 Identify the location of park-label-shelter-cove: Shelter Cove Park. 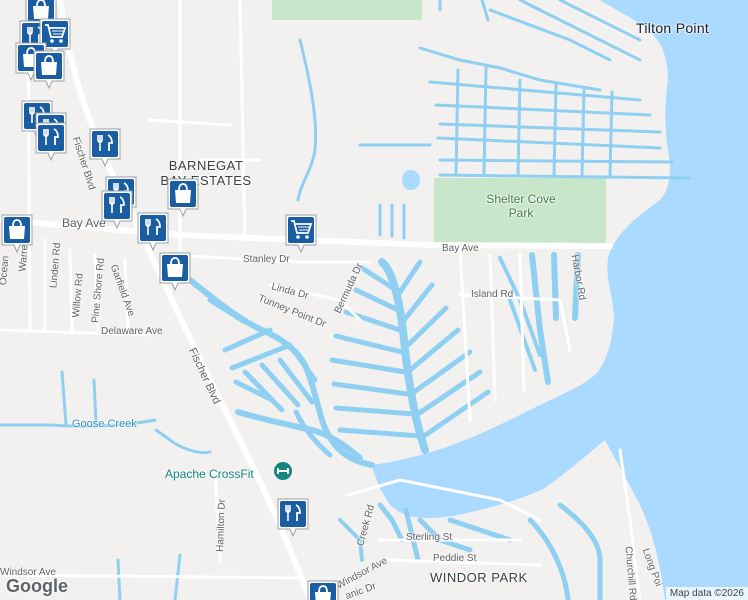
(521, 206).